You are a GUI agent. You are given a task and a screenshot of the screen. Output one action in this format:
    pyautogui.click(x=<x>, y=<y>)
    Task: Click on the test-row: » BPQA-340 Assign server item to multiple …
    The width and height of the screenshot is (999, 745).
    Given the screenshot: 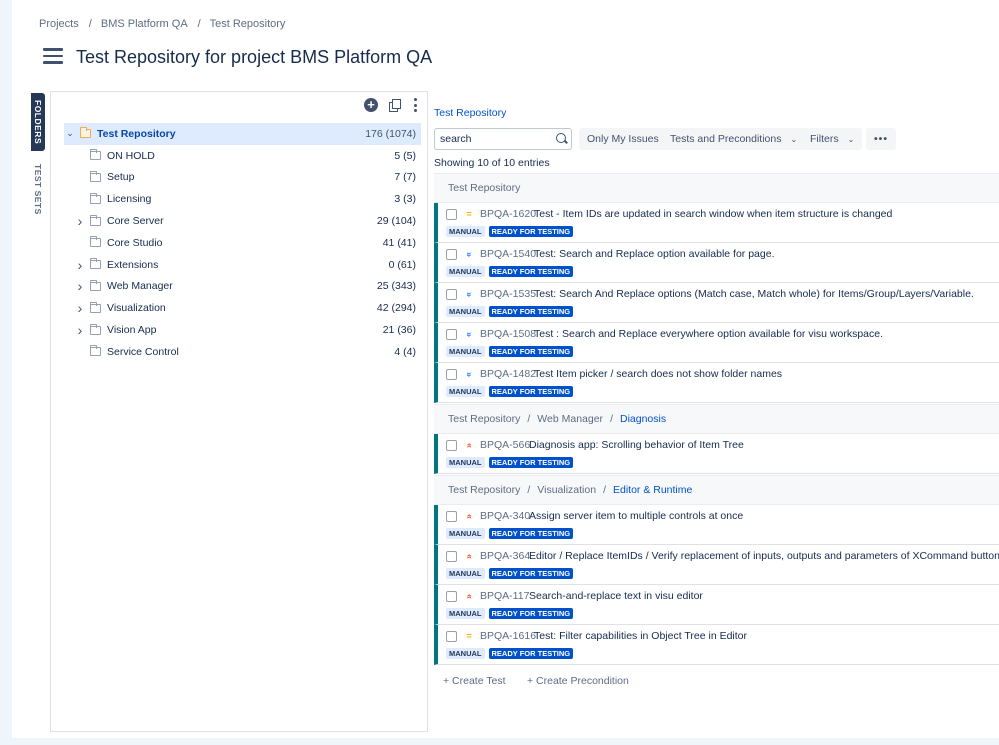 What is the action you would take?
    pyautogui.click(x=716, y=525)
    